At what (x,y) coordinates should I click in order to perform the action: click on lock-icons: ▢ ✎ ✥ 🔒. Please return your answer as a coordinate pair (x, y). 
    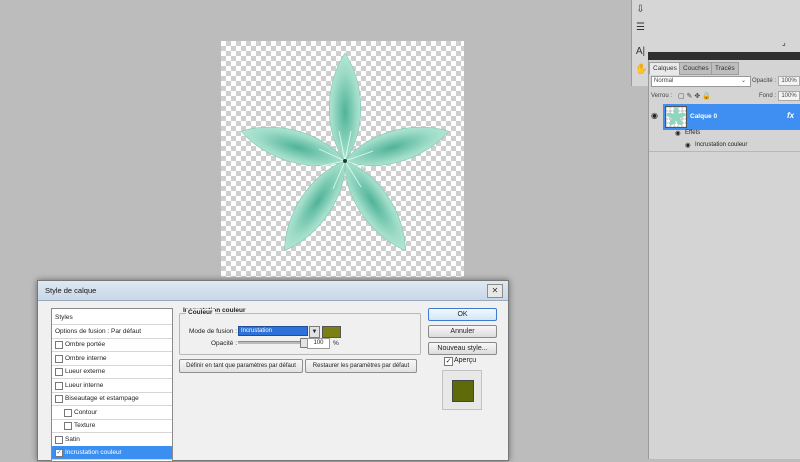
    Looking at the image, I should click on (694, 96).